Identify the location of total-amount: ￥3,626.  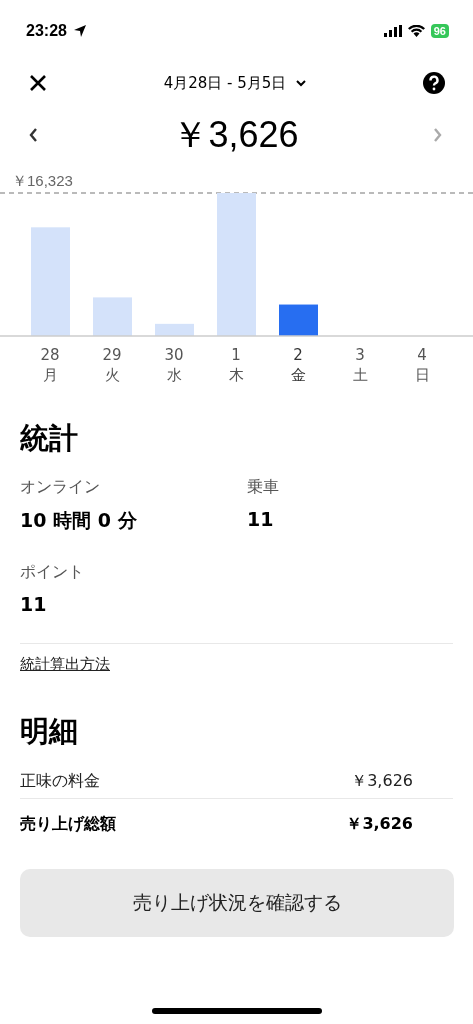
(235, 134).